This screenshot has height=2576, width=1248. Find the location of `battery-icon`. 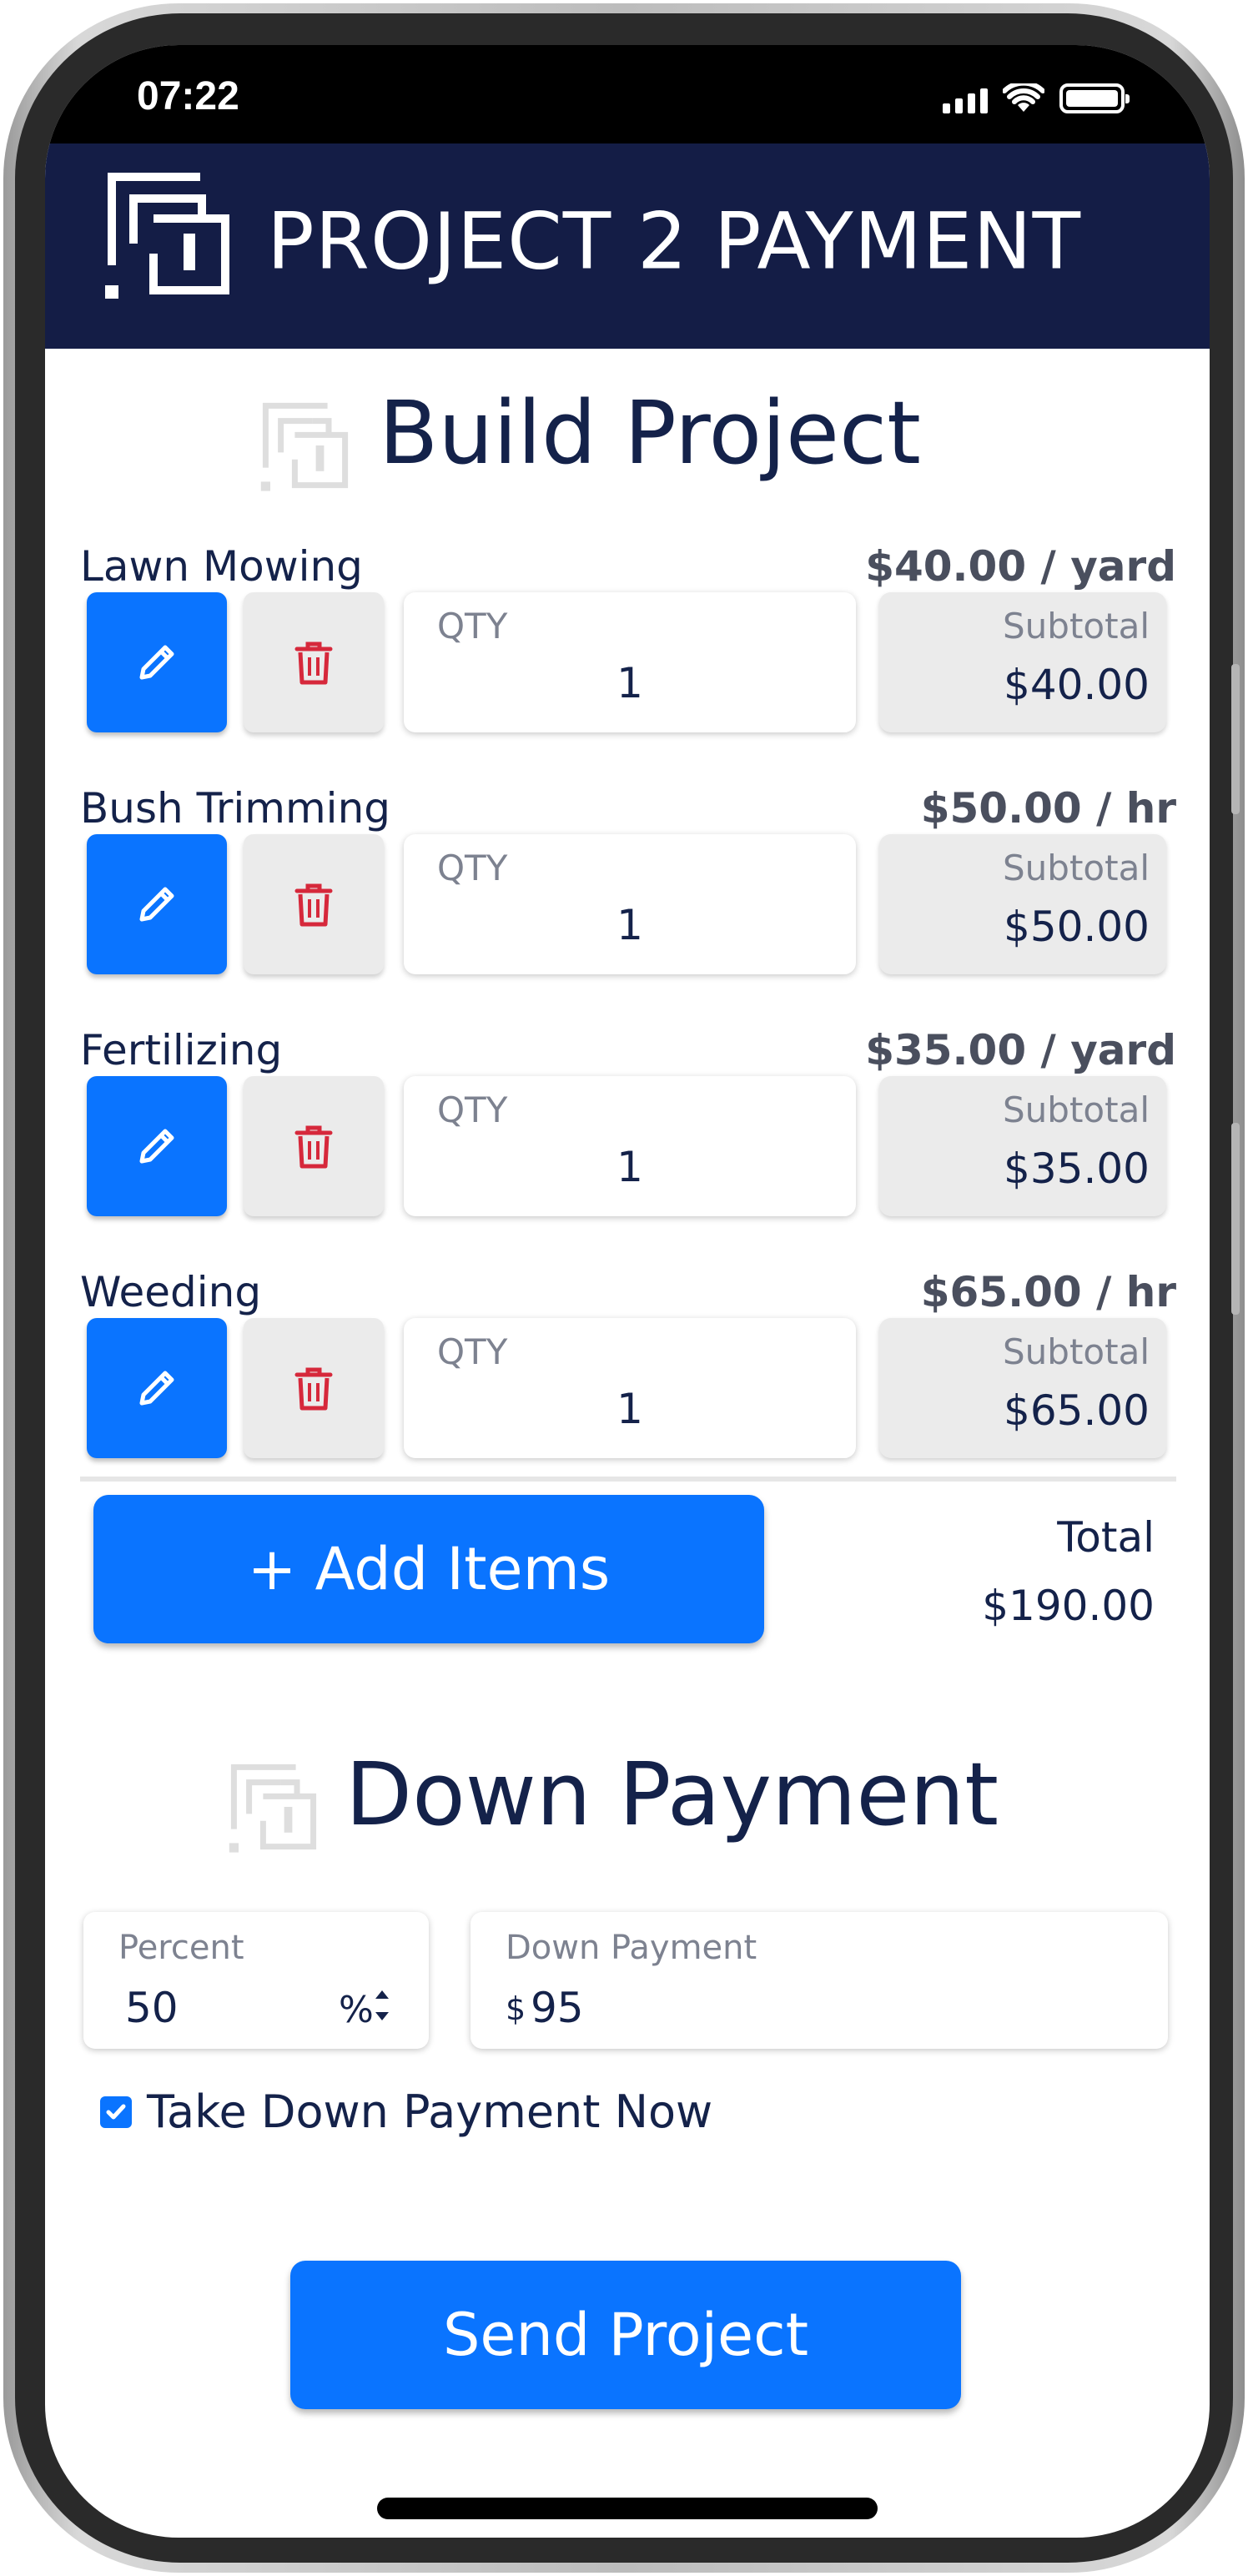

battery-icon is located at coordinates (1094, 98).